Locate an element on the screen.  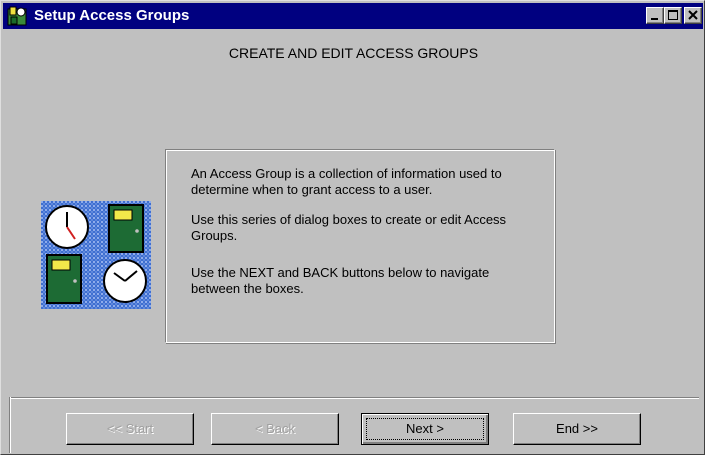
back-button: < Back is located at coordinates (275, 429).